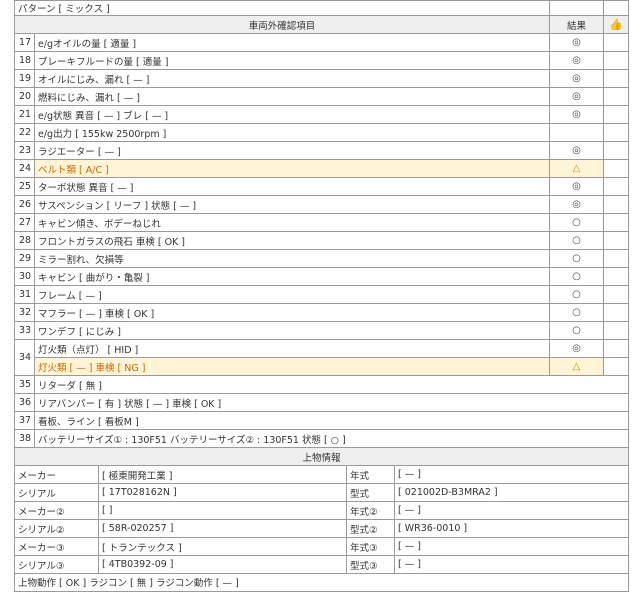 The width and height of the screenshot is (640, 592). I want to click on row-number: 25, so click(24, 186).